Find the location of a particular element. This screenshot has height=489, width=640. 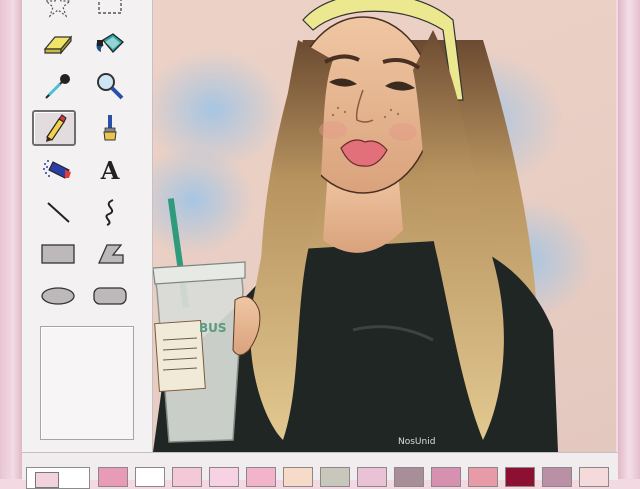

rounded-rect-icon is located at coordinates (110, 296).